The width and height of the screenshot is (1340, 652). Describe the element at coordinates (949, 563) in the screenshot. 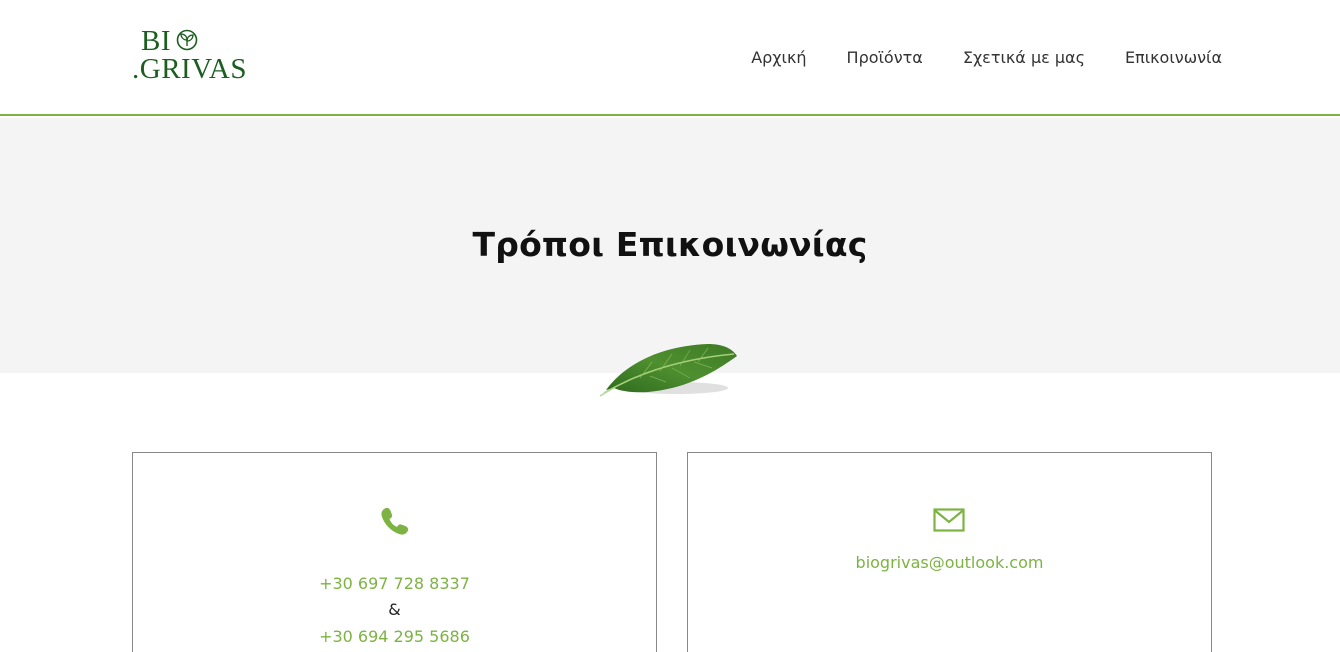

I see `email-address: biogrivas@outlook.com` at that location.